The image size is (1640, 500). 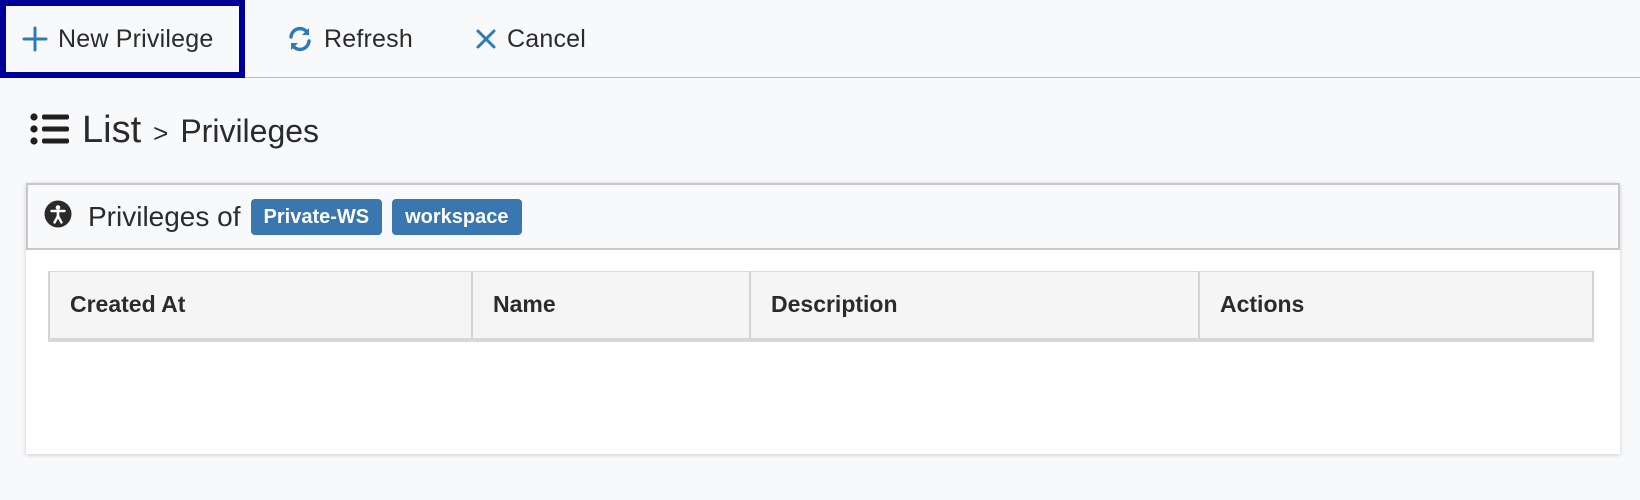 What do you see at coordinates (823, 216) in the screenshot?
I see `panel-header: Privileges of Private-WS workspace` at bounding box center [823, 216].